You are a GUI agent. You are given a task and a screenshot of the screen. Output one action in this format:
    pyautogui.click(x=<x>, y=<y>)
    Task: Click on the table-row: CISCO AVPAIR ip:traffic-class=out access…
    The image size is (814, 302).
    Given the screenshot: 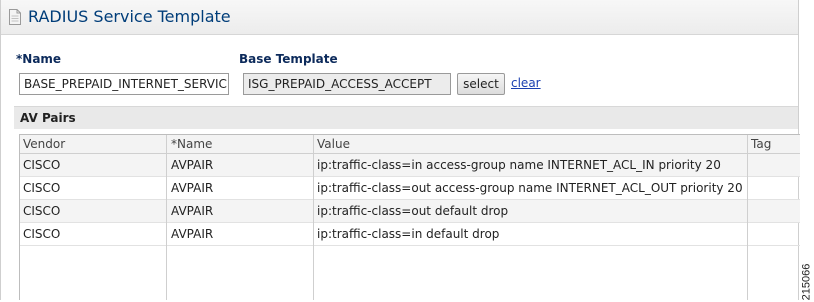 What is the action you would take?
    pyautogui.click(x=410, y=188)
    